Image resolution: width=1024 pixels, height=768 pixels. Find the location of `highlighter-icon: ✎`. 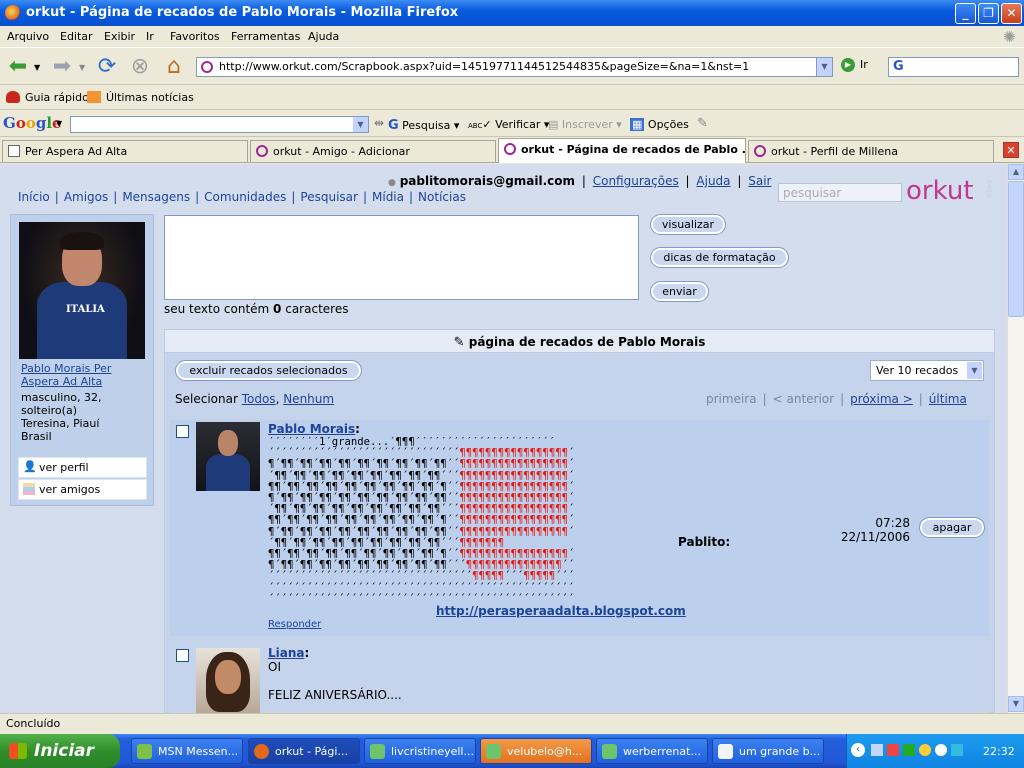

highlighter-icon: ✎ is located at coordinates (702, 123).